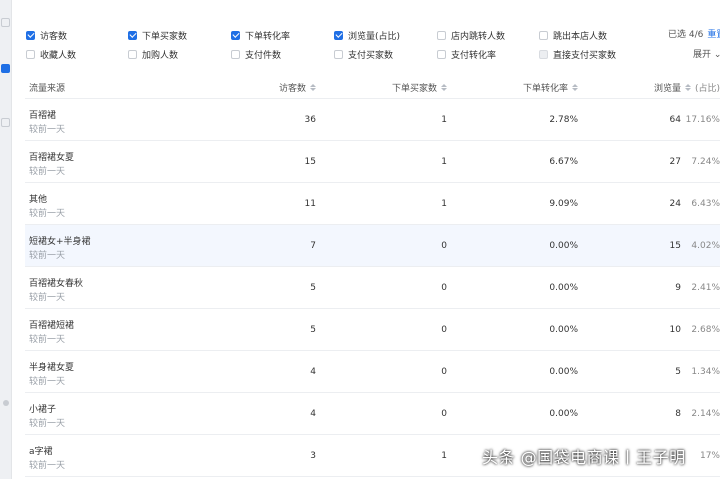  I want to click on views-value: 15, so click(675, 246).